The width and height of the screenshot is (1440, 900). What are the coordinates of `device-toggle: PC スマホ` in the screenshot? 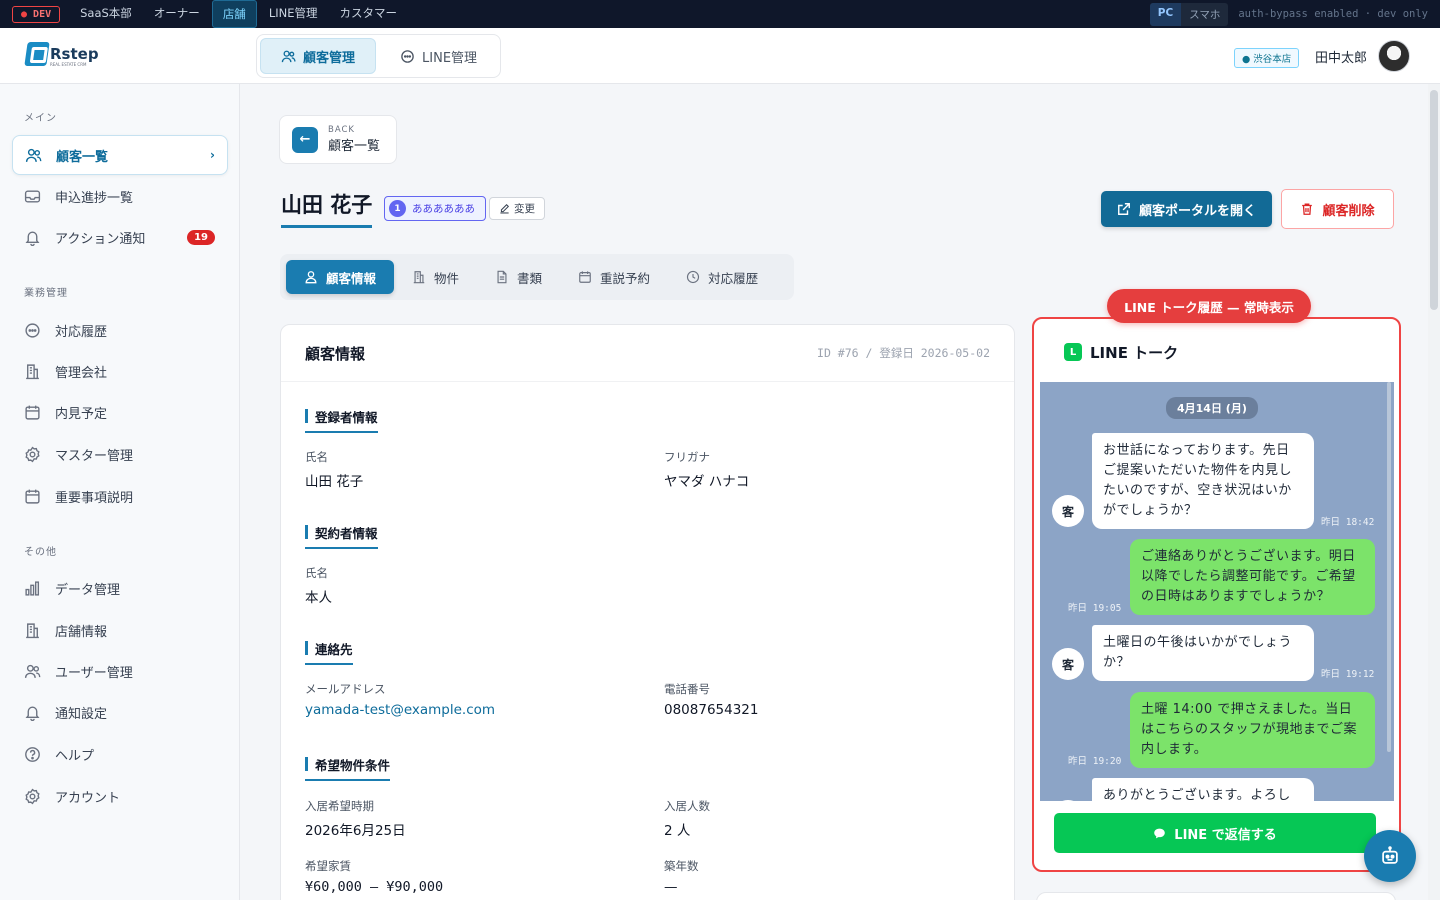 It's located at (1189, 14).